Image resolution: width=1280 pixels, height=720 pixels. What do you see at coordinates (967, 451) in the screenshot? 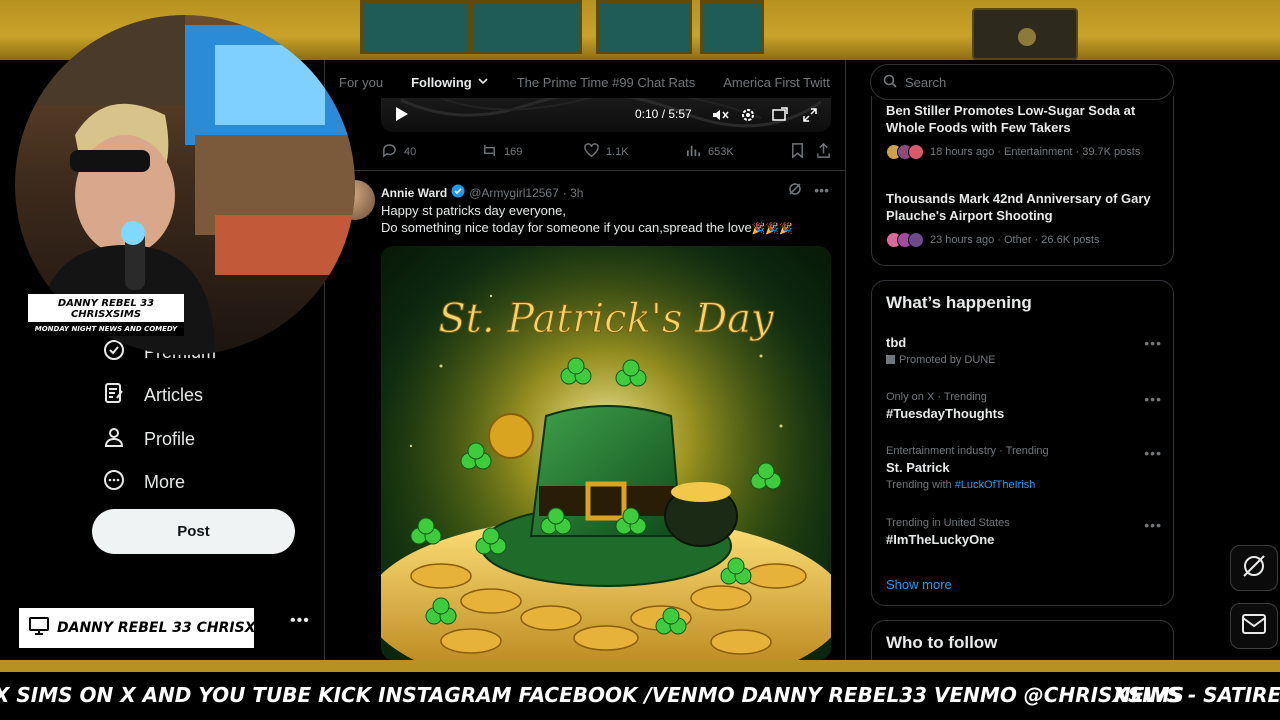
I see `trend-context: Entertainment industry · Trending` at bounding box center [967, 451].